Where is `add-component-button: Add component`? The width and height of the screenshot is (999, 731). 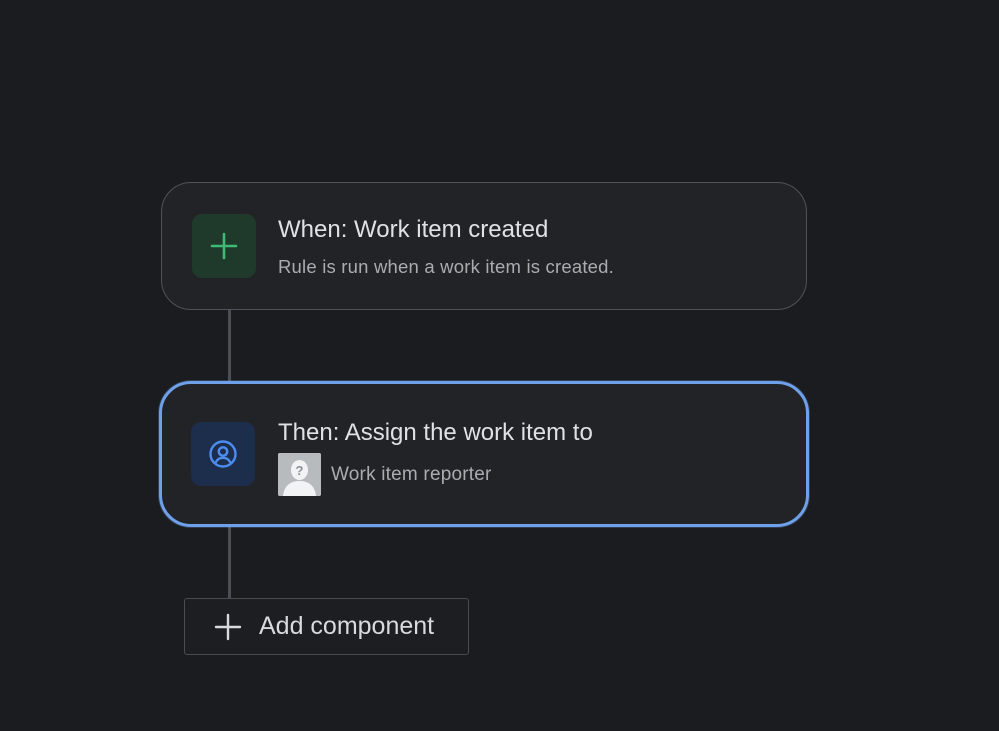 add-component-button: Add component is located at coordinates (326, 626).